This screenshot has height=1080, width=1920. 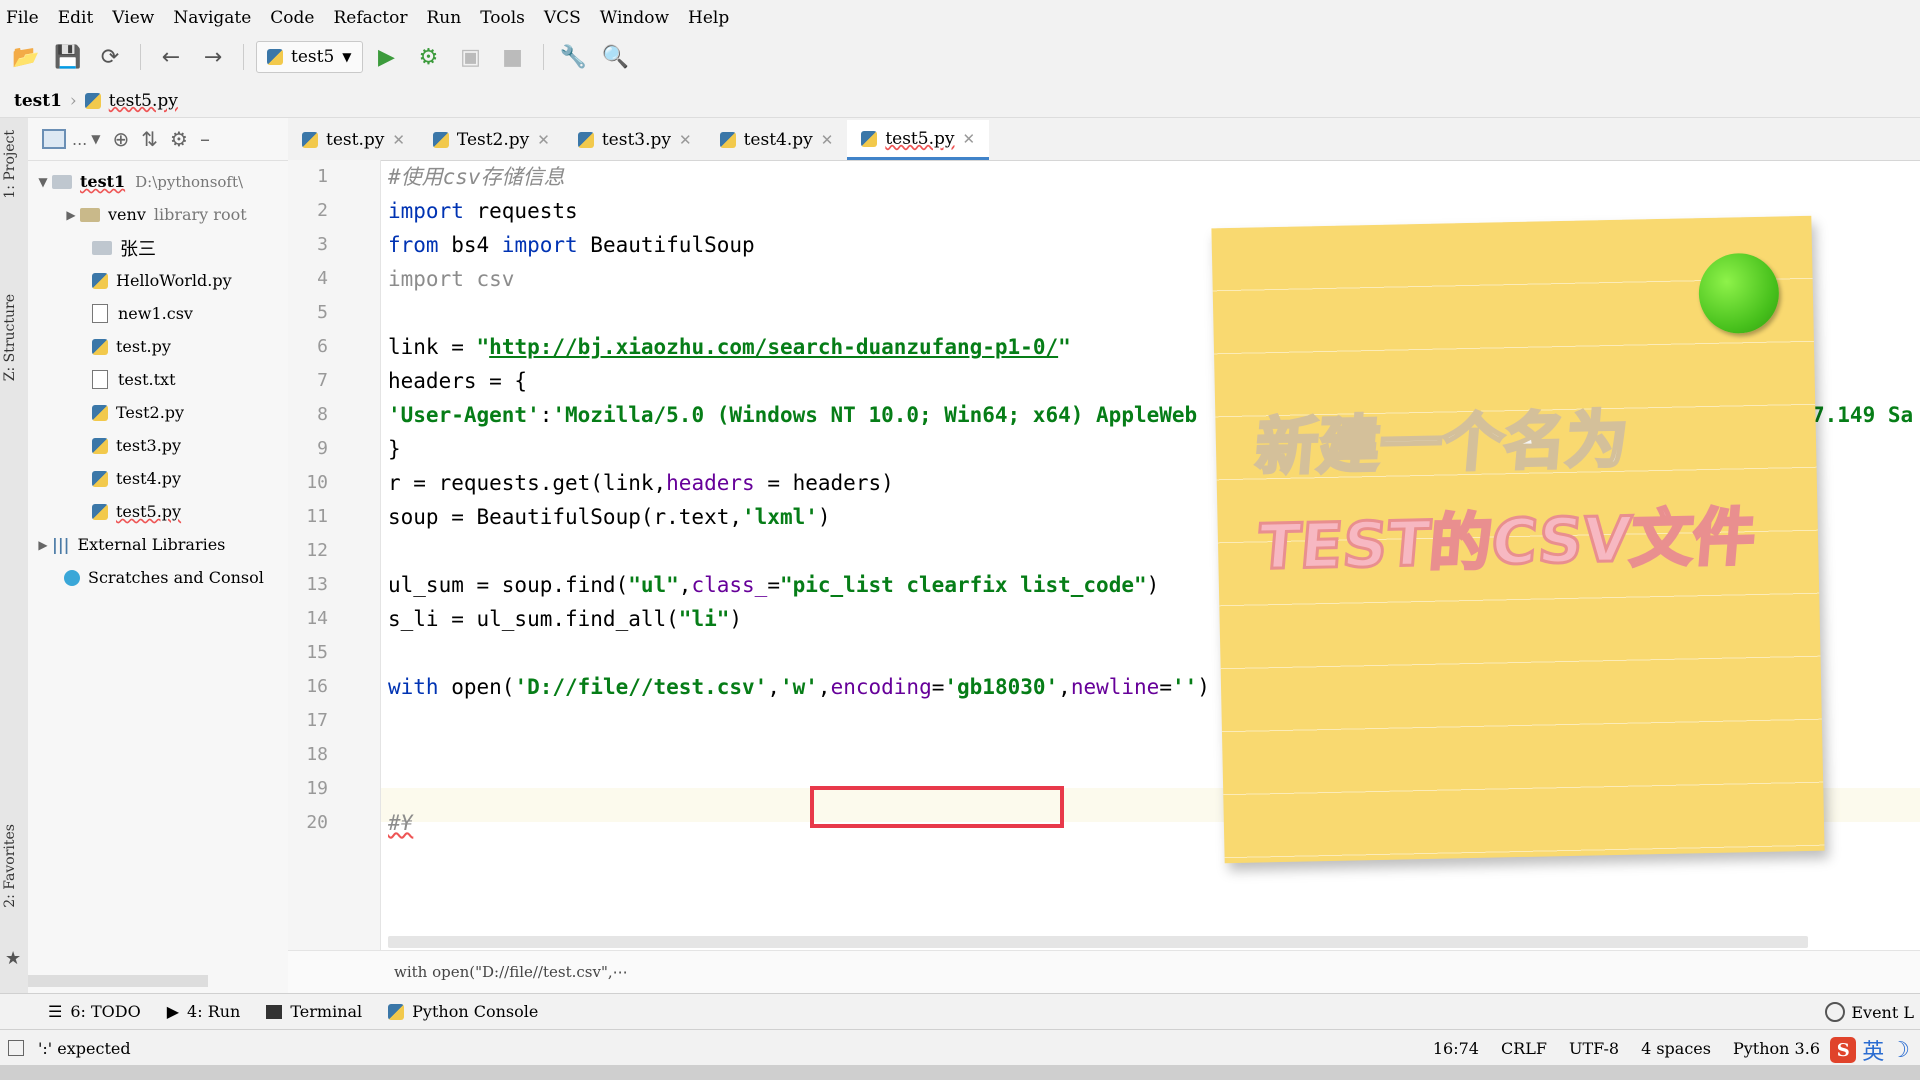 What do you see at coordinates (401, 823) in the screenshot?
I see `comment: #¥` at bounding box center [401, 823].